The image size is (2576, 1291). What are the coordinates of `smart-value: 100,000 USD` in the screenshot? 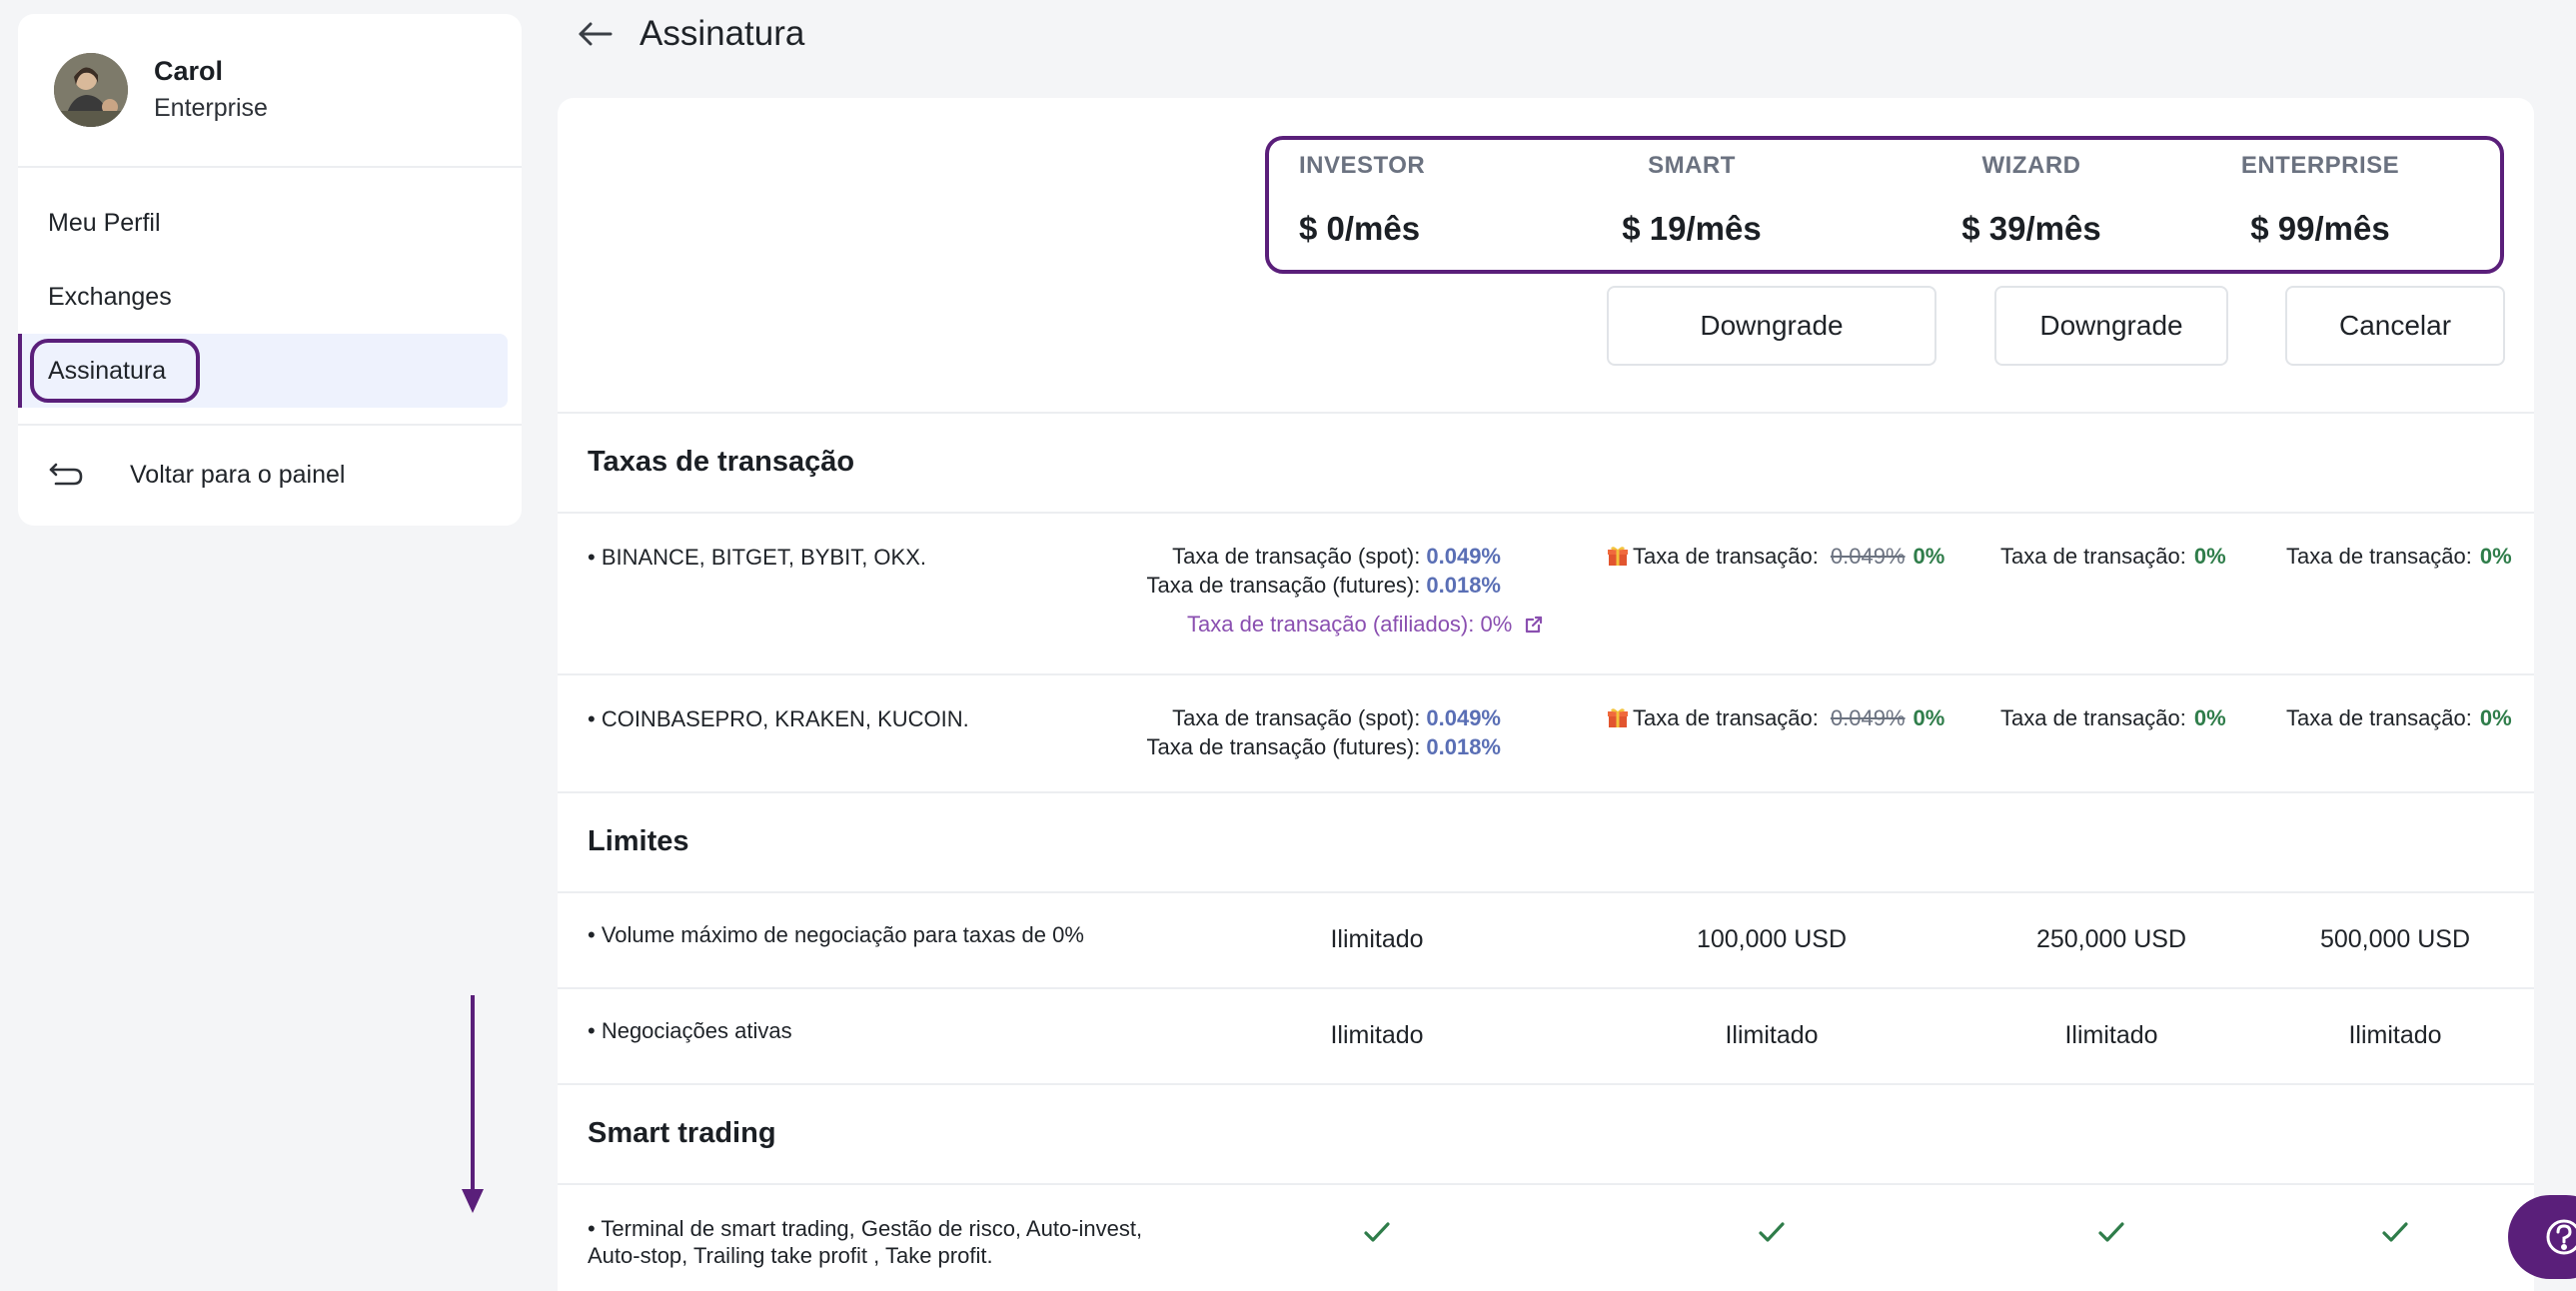 It's located at (1772, 939).